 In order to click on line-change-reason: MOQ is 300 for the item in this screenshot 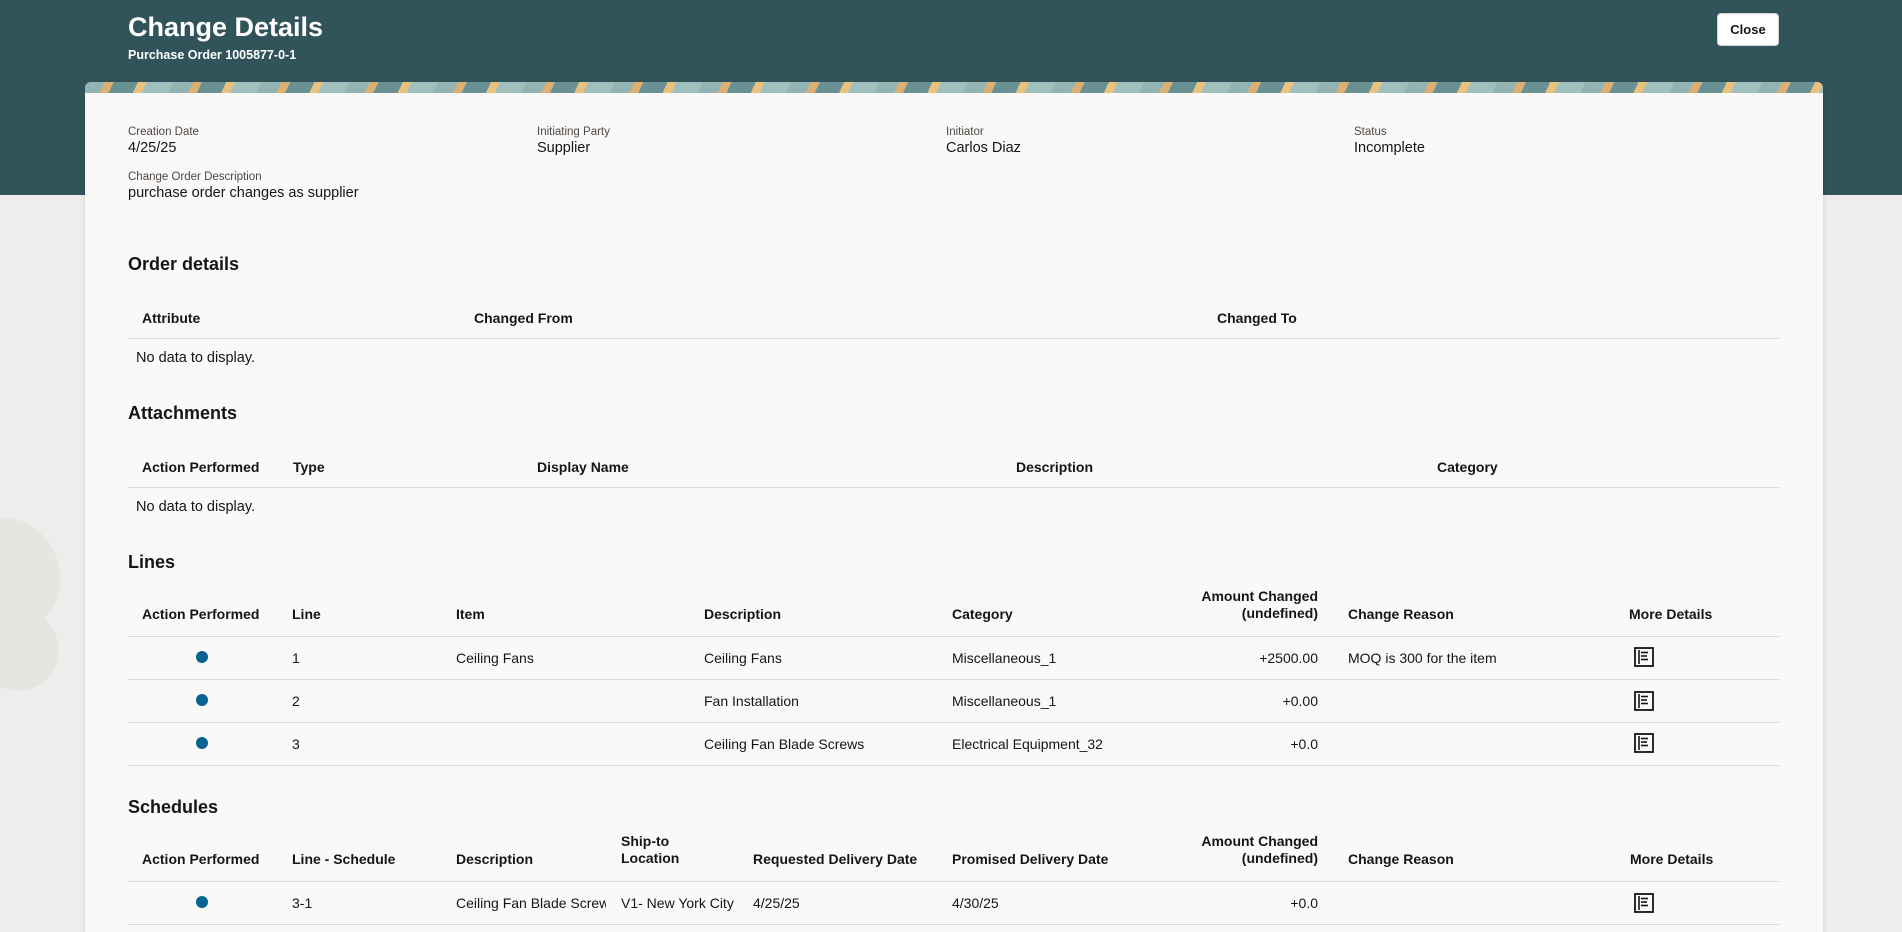, I will do `click(1422, 658)`.